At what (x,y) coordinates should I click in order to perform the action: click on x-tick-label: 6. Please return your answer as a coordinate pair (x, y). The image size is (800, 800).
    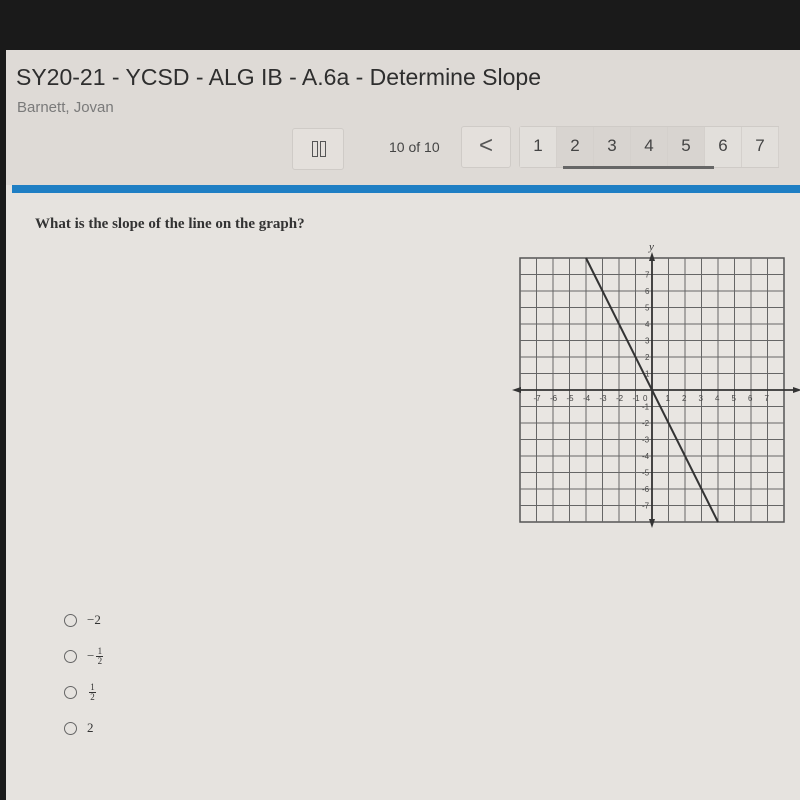
    Looking at the image, I should click on (750, 398).